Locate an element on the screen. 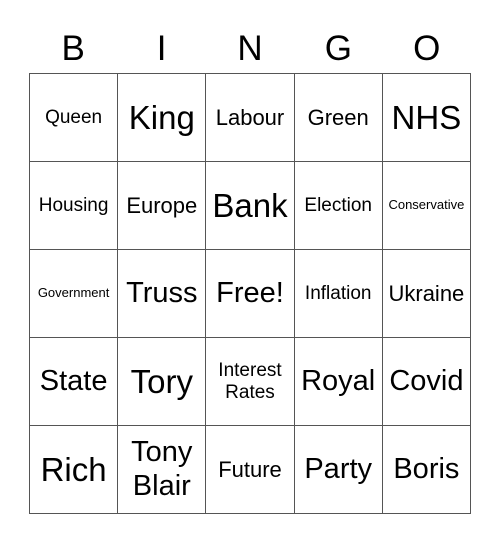 This screenshot has width=500, height=544. bingo-cell-label: Covid is located at coordinates (426, 380).